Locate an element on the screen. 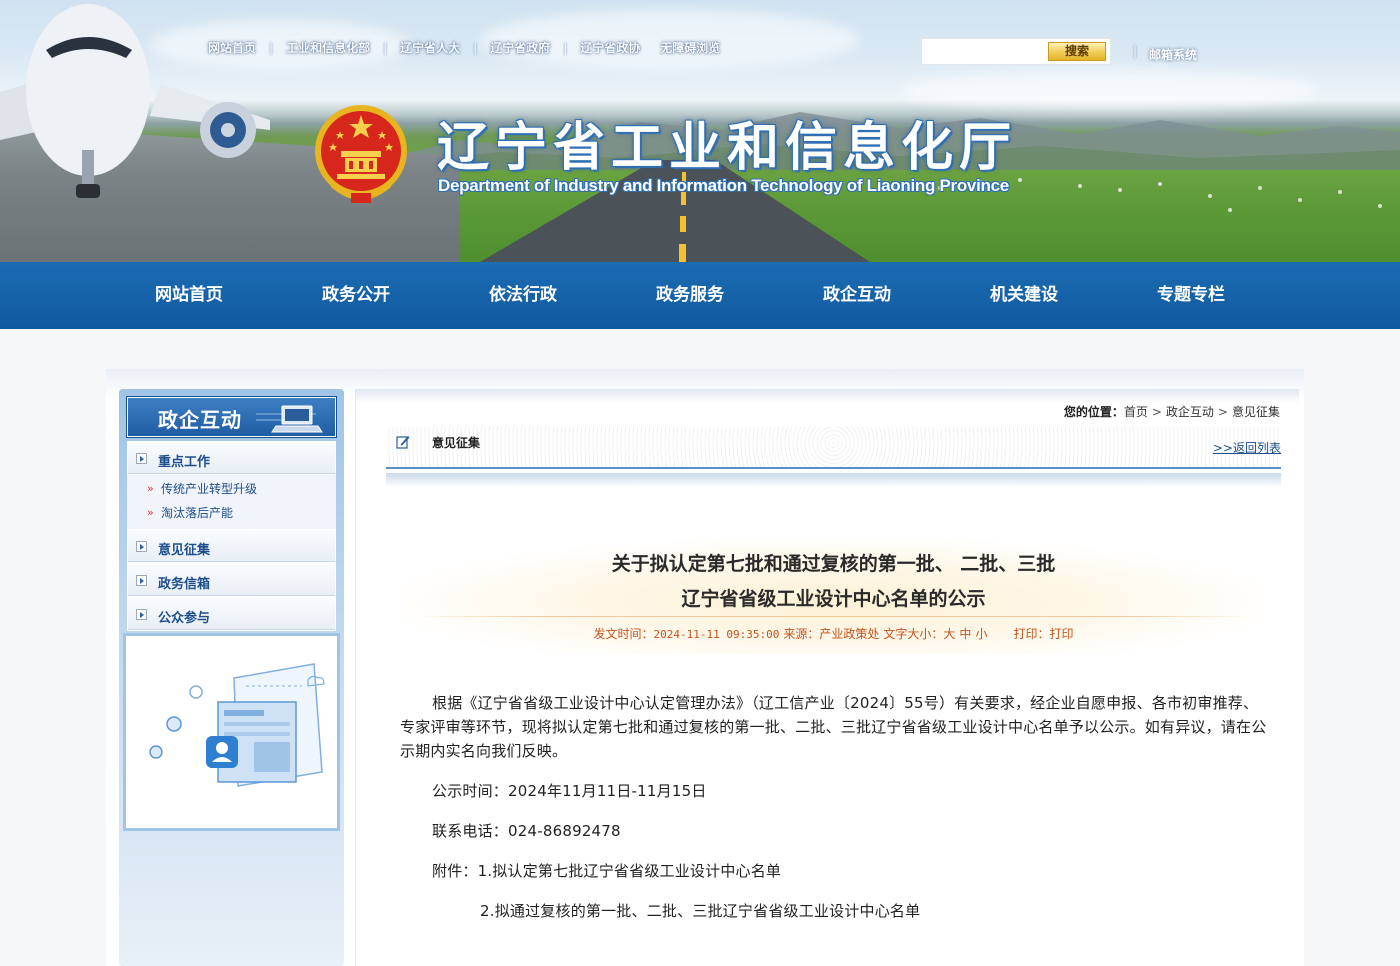  airplane-graphic is located at coordinates (135, 101).